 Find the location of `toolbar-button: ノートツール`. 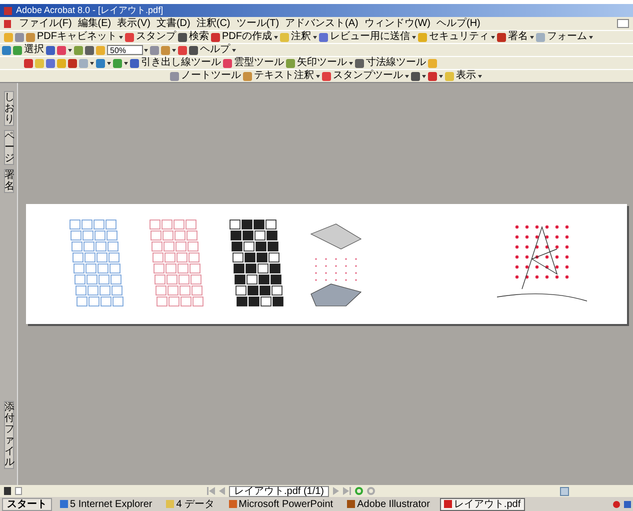

toolbar-button: ノートツール is located at coordinates (205, 76).